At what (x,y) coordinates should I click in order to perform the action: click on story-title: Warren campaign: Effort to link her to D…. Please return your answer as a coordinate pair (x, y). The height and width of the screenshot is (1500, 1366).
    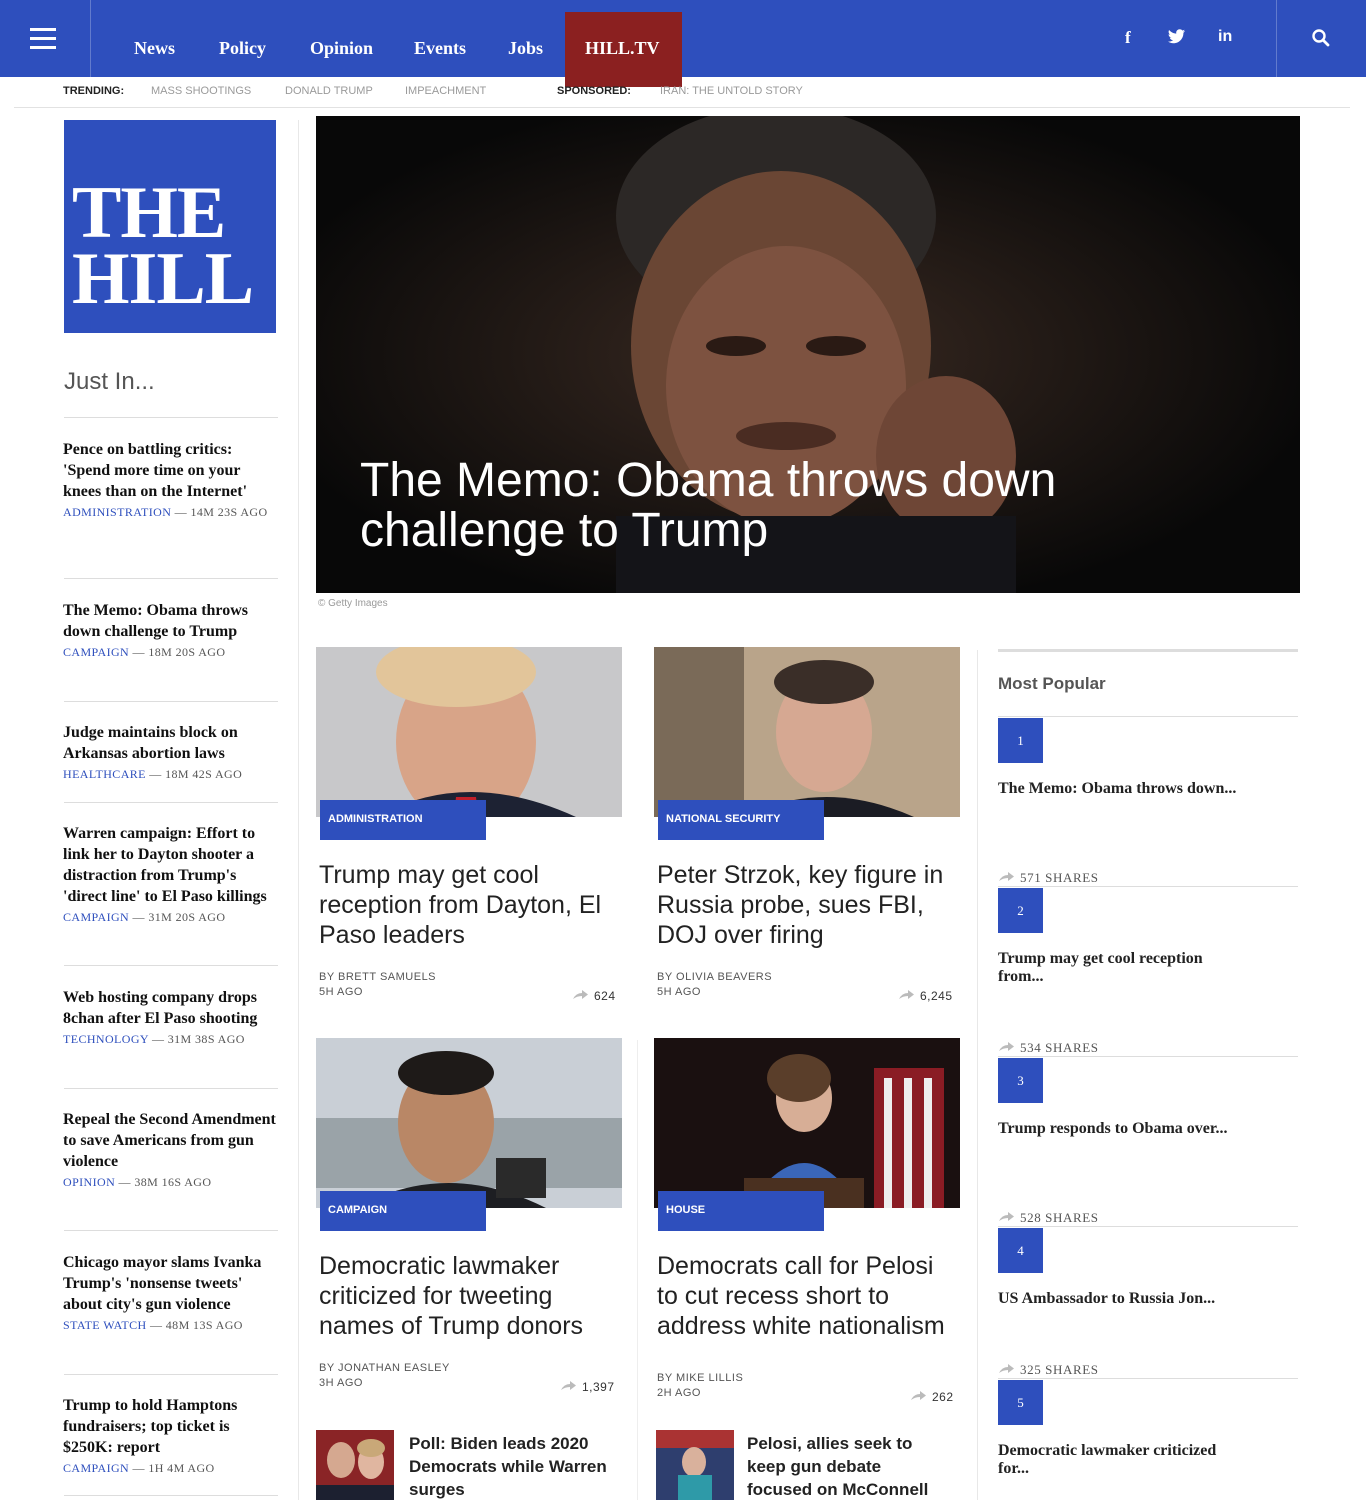
    Looking at the image, I should click on (170, 865).